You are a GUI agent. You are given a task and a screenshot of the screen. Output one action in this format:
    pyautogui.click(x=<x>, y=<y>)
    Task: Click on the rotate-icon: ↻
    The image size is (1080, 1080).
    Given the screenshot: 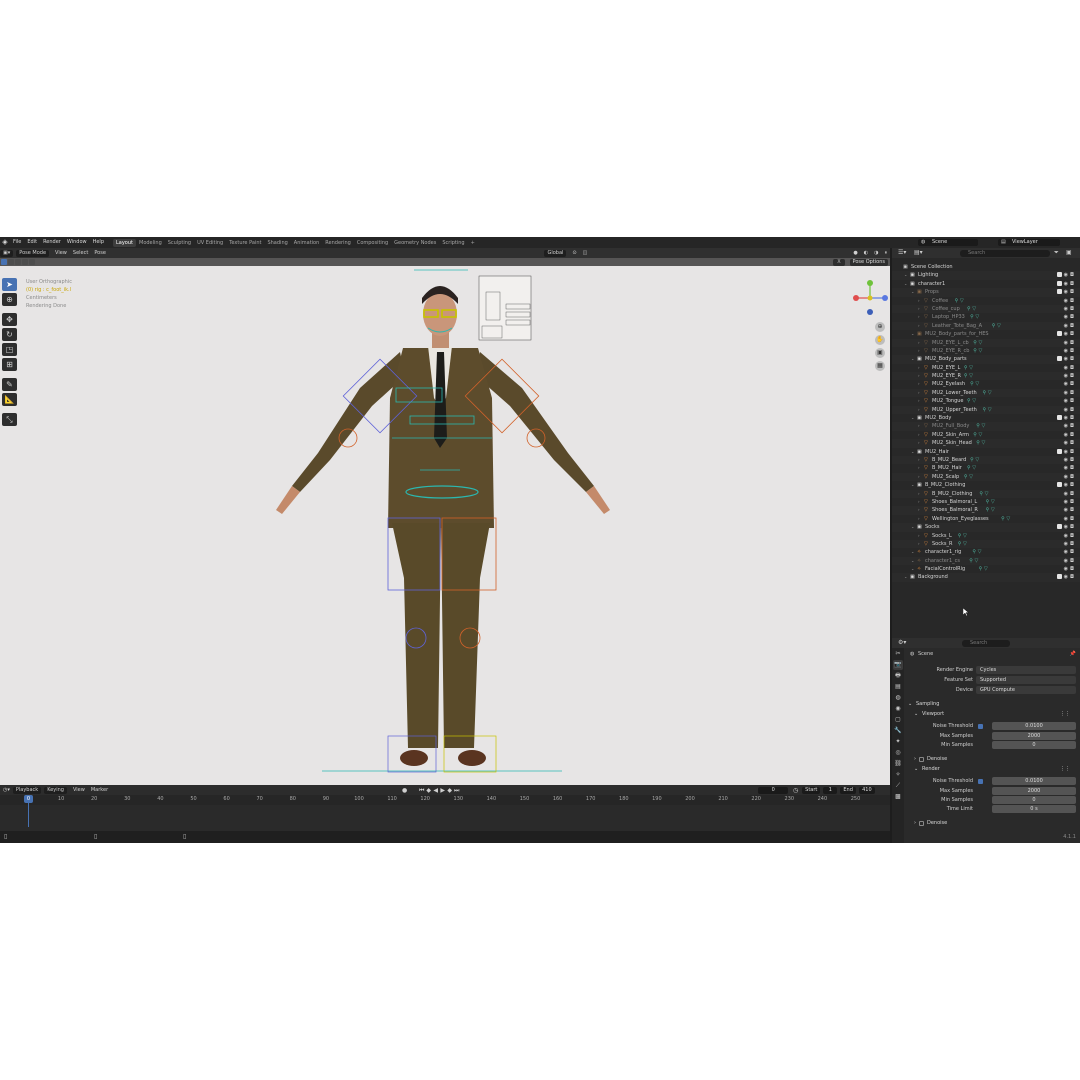 What is the action you would take?
    pyautogui.click(x=9, y=334)
    